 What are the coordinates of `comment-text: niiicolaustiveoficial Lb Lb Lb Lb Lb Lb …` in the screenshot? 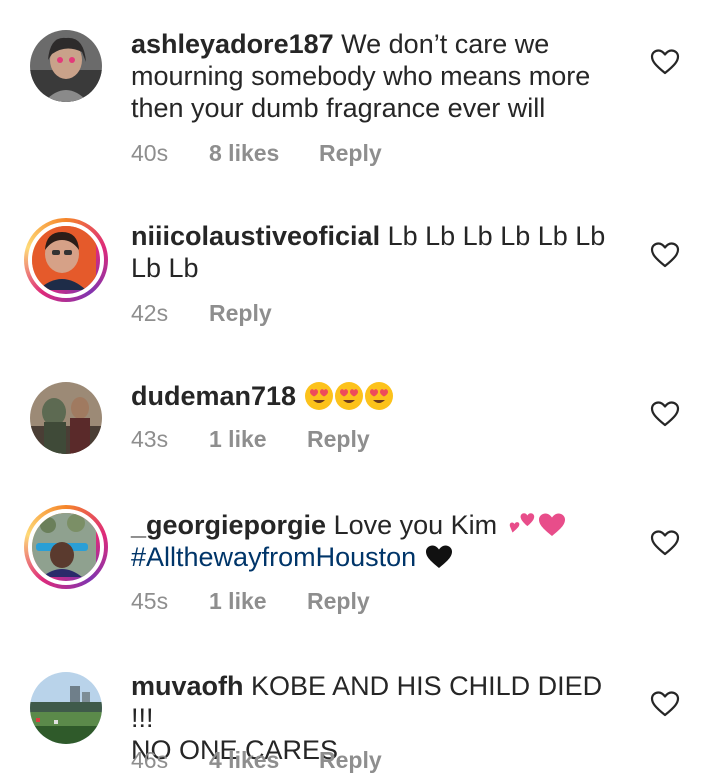 It's located at (381, 252).